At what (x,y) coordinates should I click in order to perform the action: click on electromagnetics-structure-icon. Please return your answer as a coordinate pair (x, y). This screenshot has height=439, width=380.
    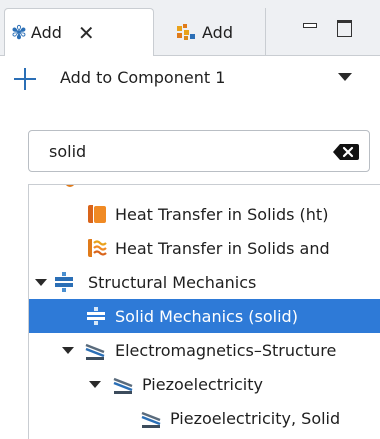
    Looking at the image, I should click on (95, 350).